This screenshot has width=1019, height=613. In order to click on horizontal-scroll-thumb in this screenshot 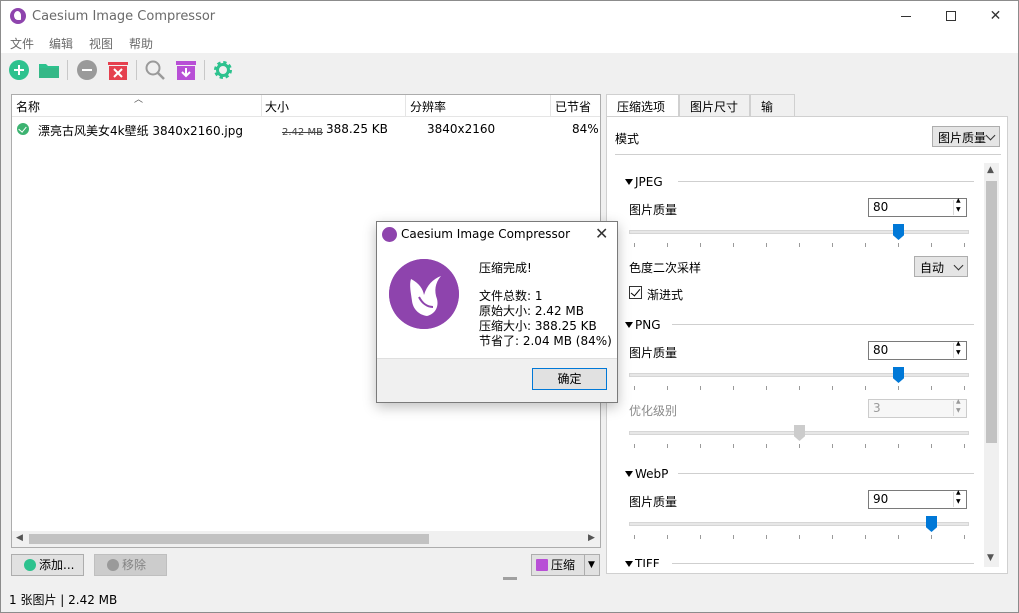, I will do `click(229, 539)`.